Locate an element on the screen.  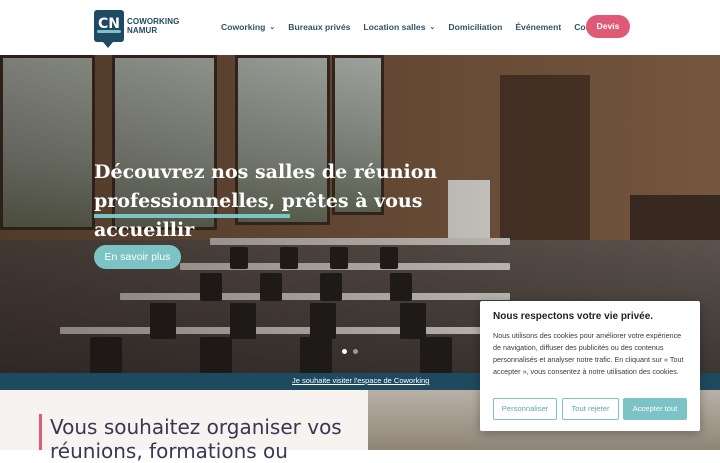
nav-item-label: Événement is located at coordinates (538, 27).